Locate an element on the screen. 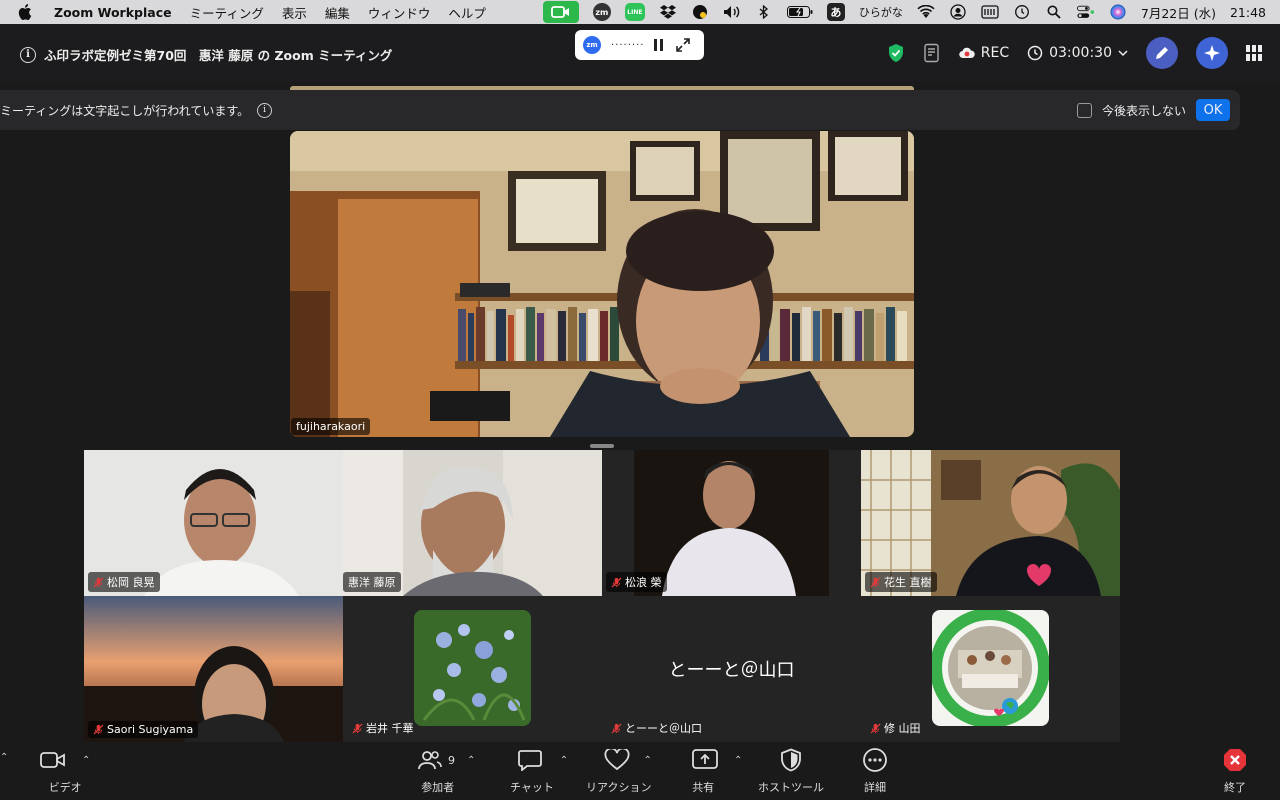  reactions-label: リアクション is located at coordinates (619, 787).